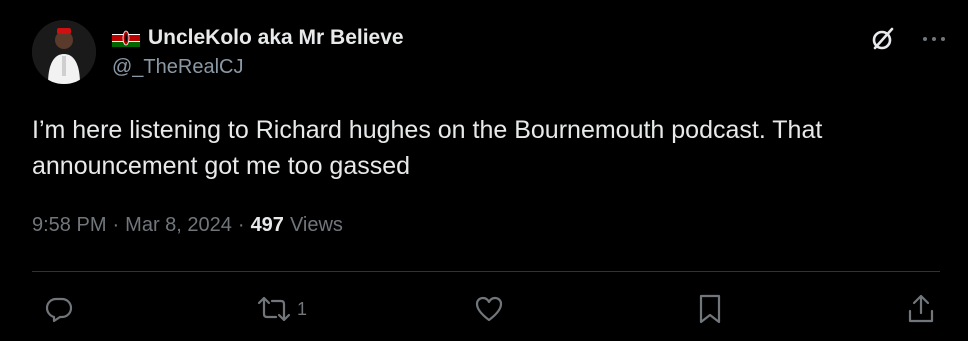  Describe the element at coordinates (267, 225) in the screenshot. I see `views-count: 497` at that location.